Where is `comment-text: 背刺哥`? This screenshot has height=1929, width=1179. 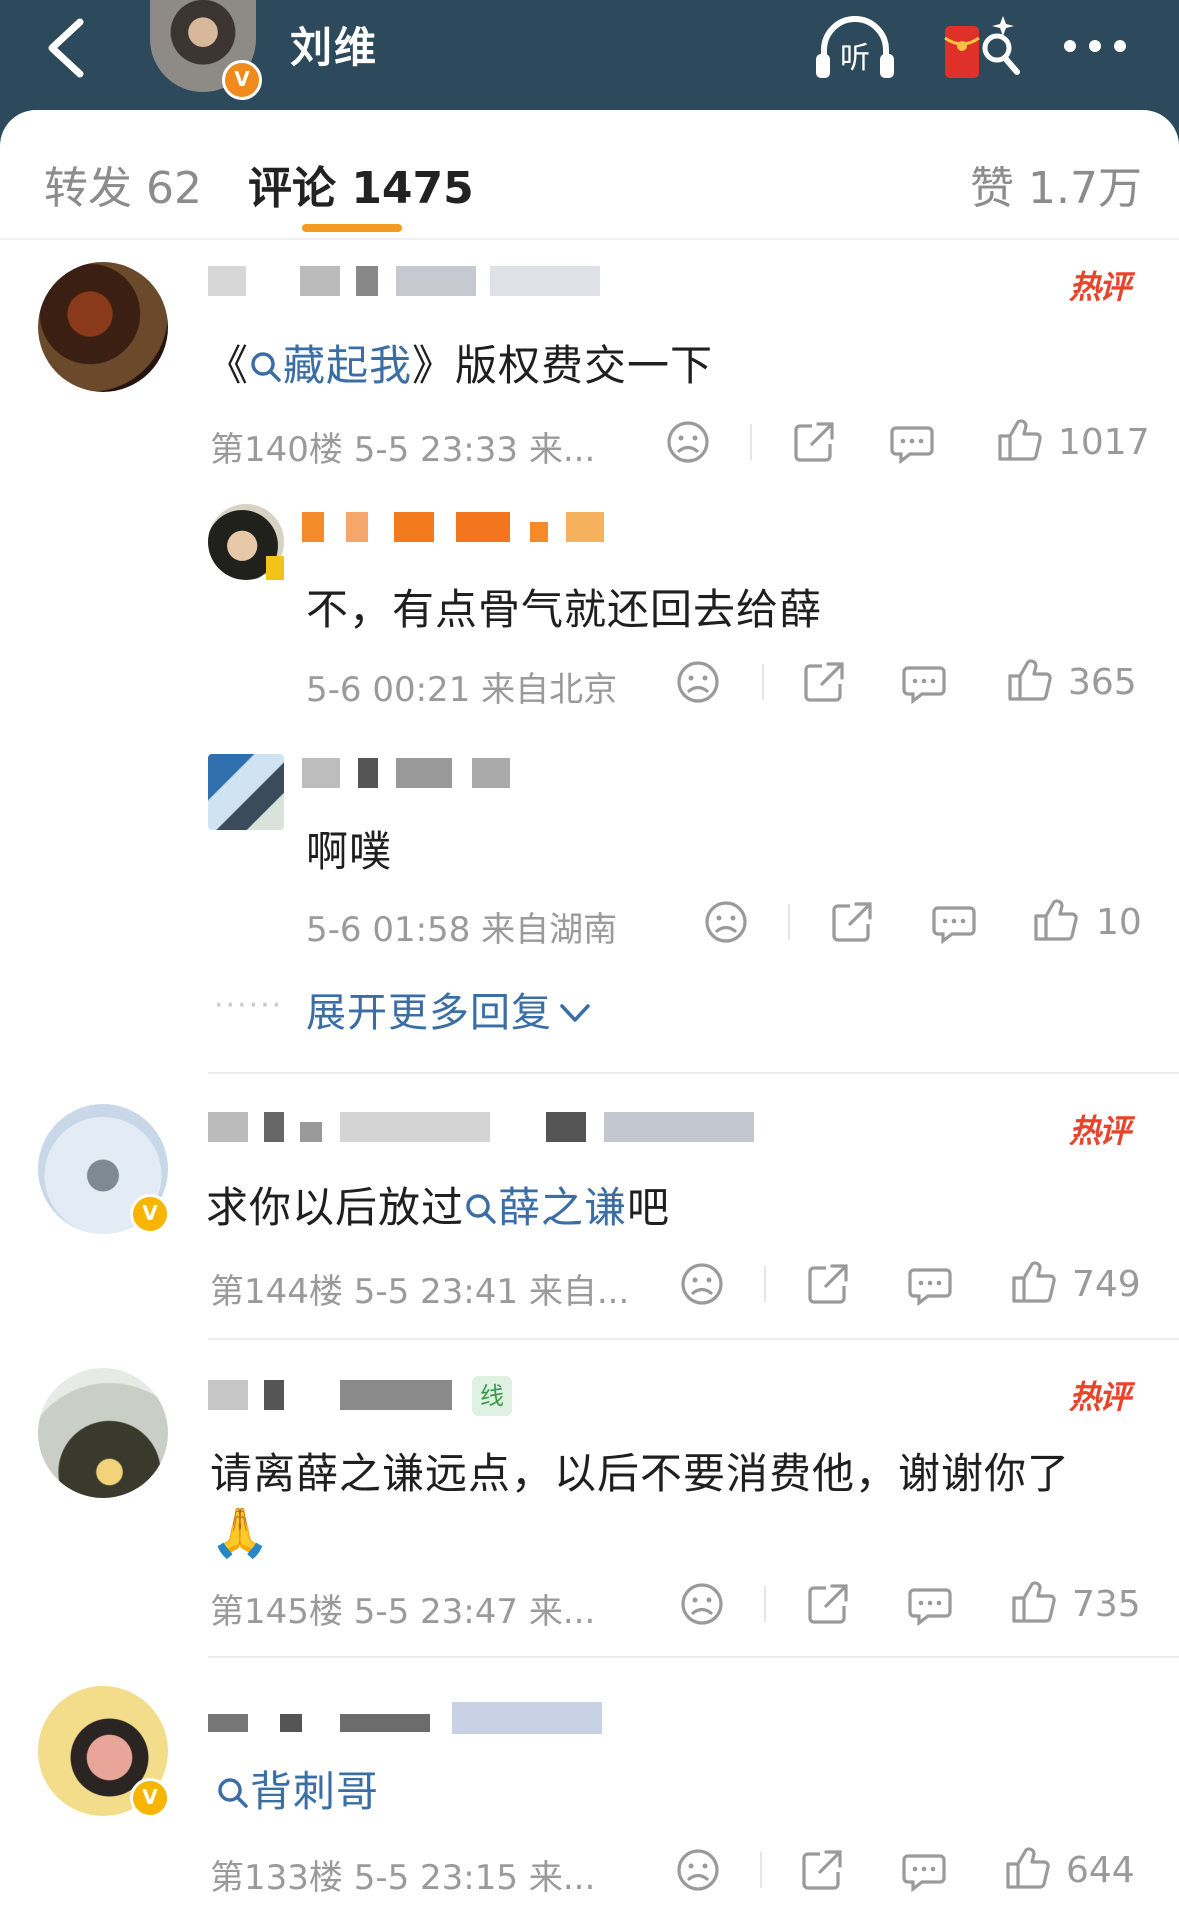 comment-text: 背刺哥 is located at coordinates (297, 1788).